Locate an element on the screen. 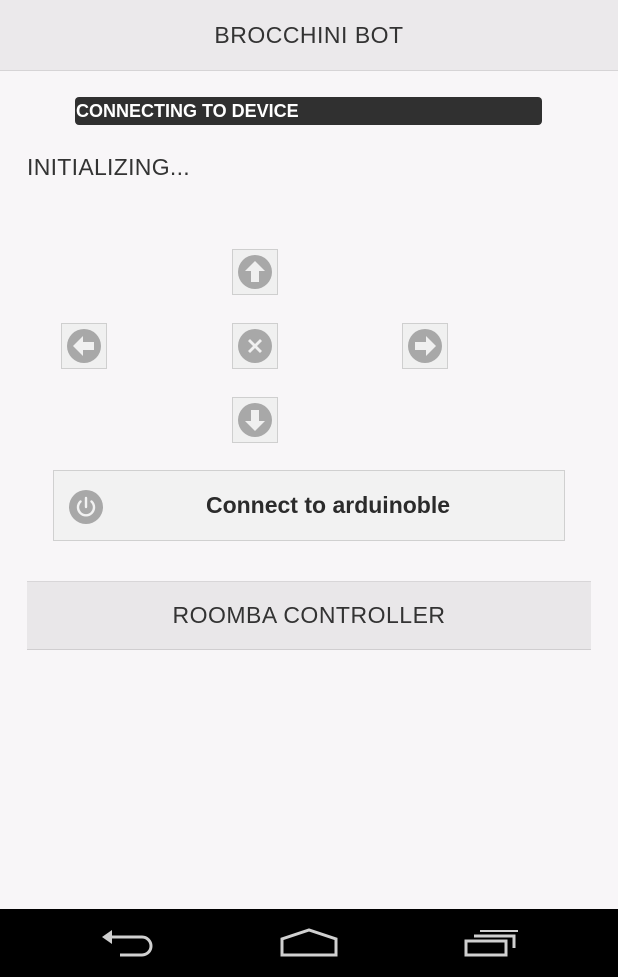 Image resolution: width=618 pixels, height=977 pixels. app-title: BROCCHINI BOT is located at coordinates (309, 34).